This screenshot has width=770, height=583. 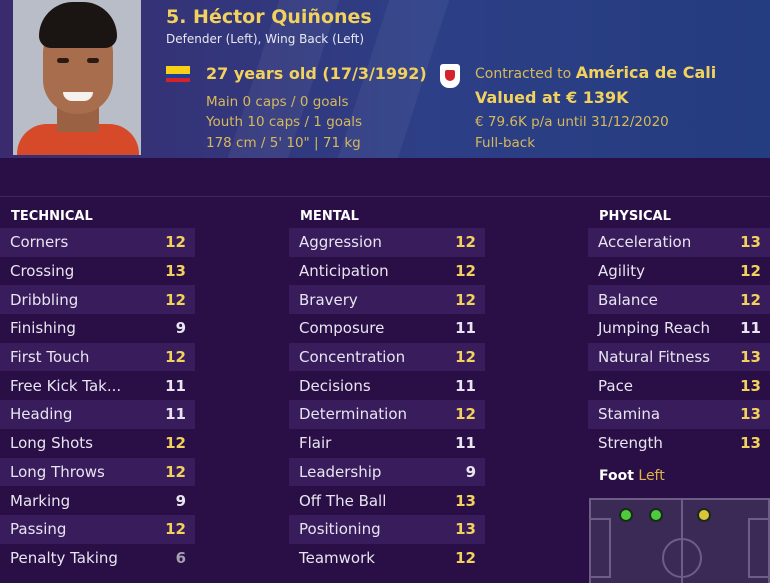 What do you see at coordinates (44, 299) in the screenshot?
I see `attribute-label: Dribbling` at bounding box center [44, 299].